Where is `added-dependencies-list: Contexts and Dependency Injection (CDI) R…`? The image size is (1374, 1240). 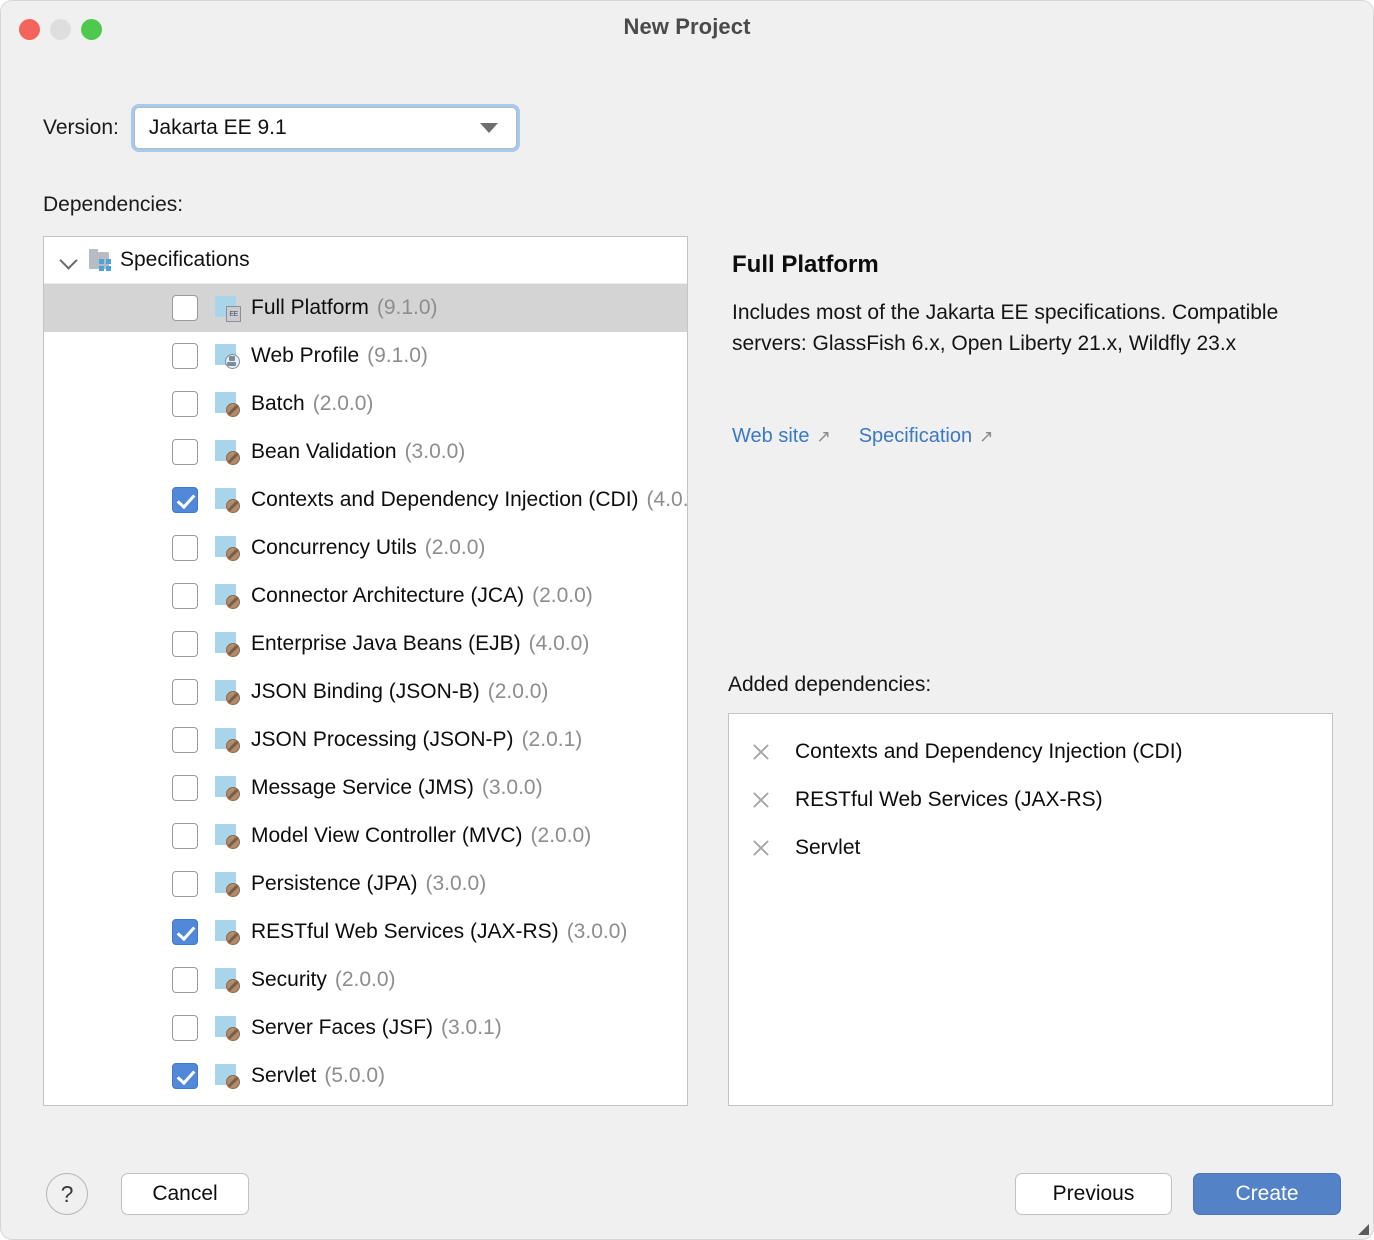
added-dependencies-list: Contexts and Dependency Injection (CDI) R… is located at coordinates (1030, 800).